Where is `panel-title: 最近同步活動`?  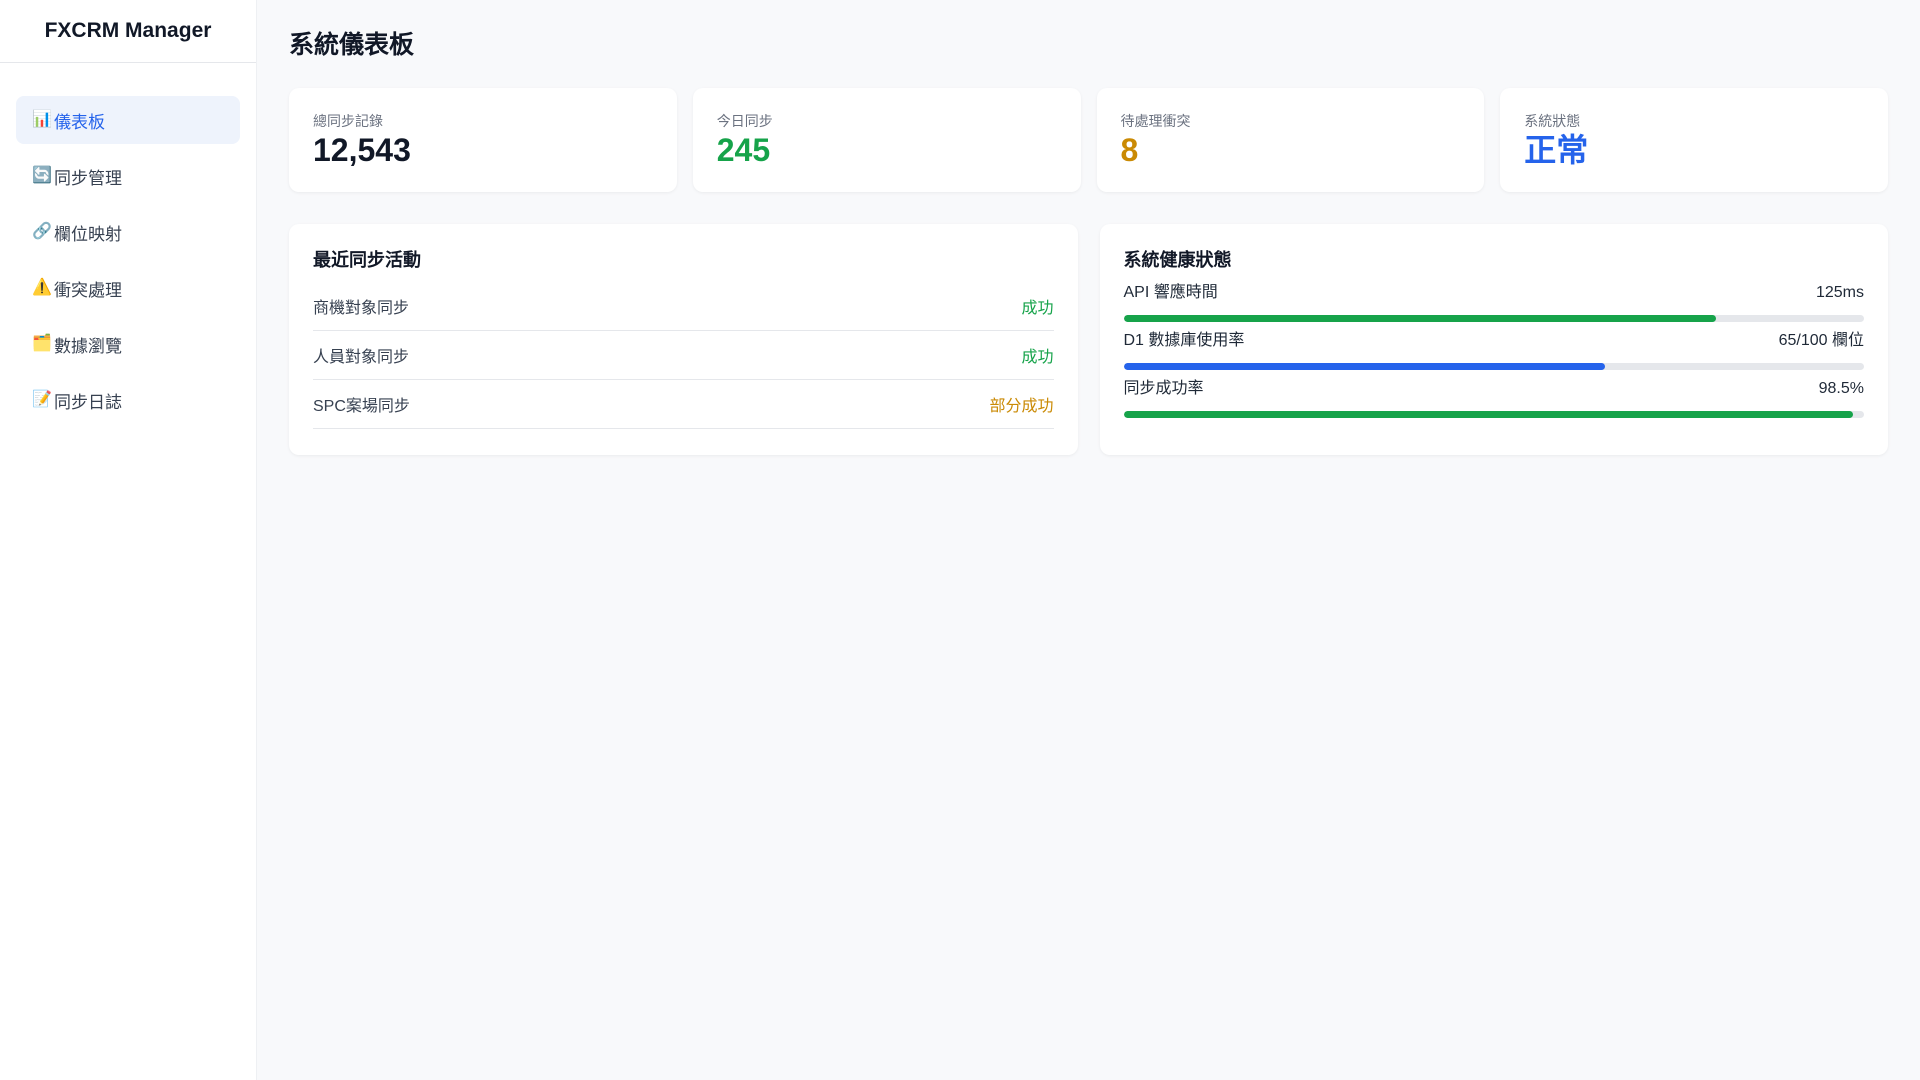
panel-title: 最近同步活動 is located at coordinates (367, 260).